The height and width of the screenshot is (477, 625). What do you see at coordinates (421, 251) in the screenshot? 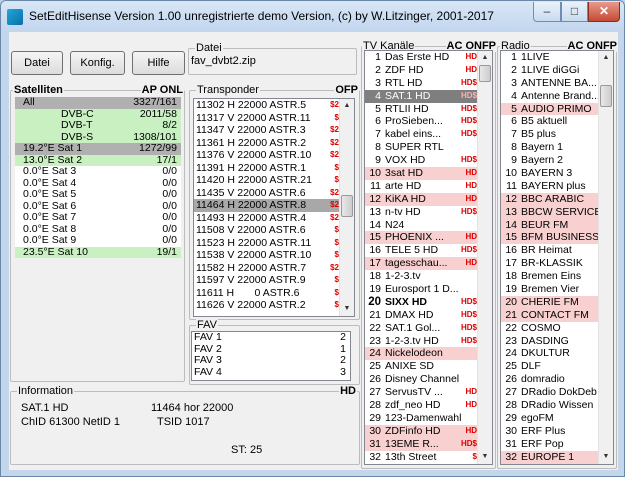
I see `tv-channel-row: 16 TELE 5 HD HD$` at bounding box center [421, 251].